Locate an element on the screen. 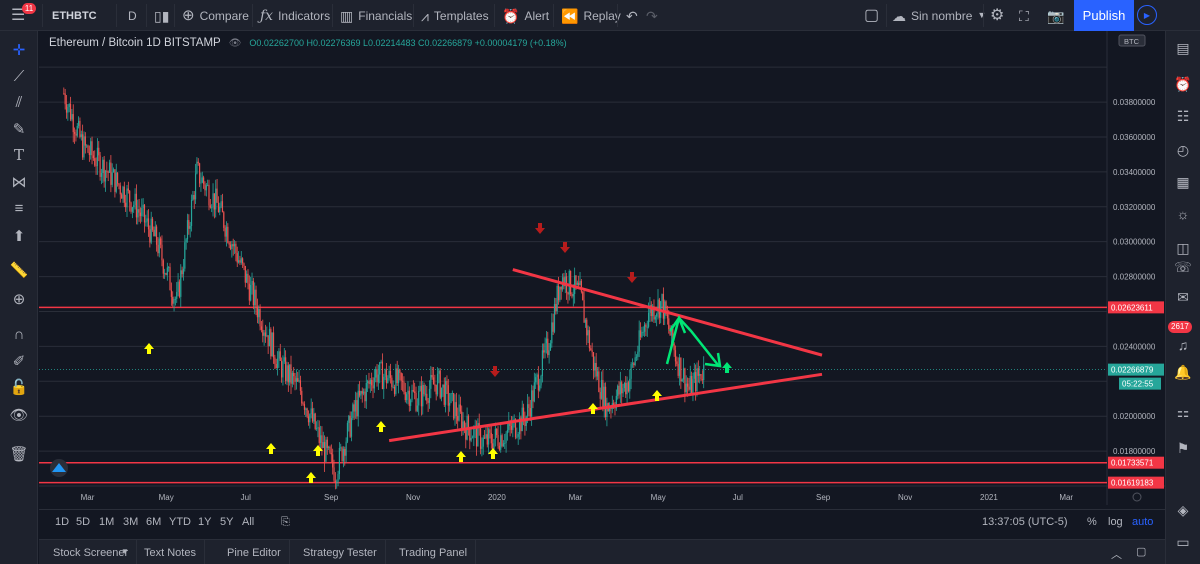 The height and width of the screenshot is (564, 1200). tab-trading-panel: Trading Panel is located at coordinates (434, 552).